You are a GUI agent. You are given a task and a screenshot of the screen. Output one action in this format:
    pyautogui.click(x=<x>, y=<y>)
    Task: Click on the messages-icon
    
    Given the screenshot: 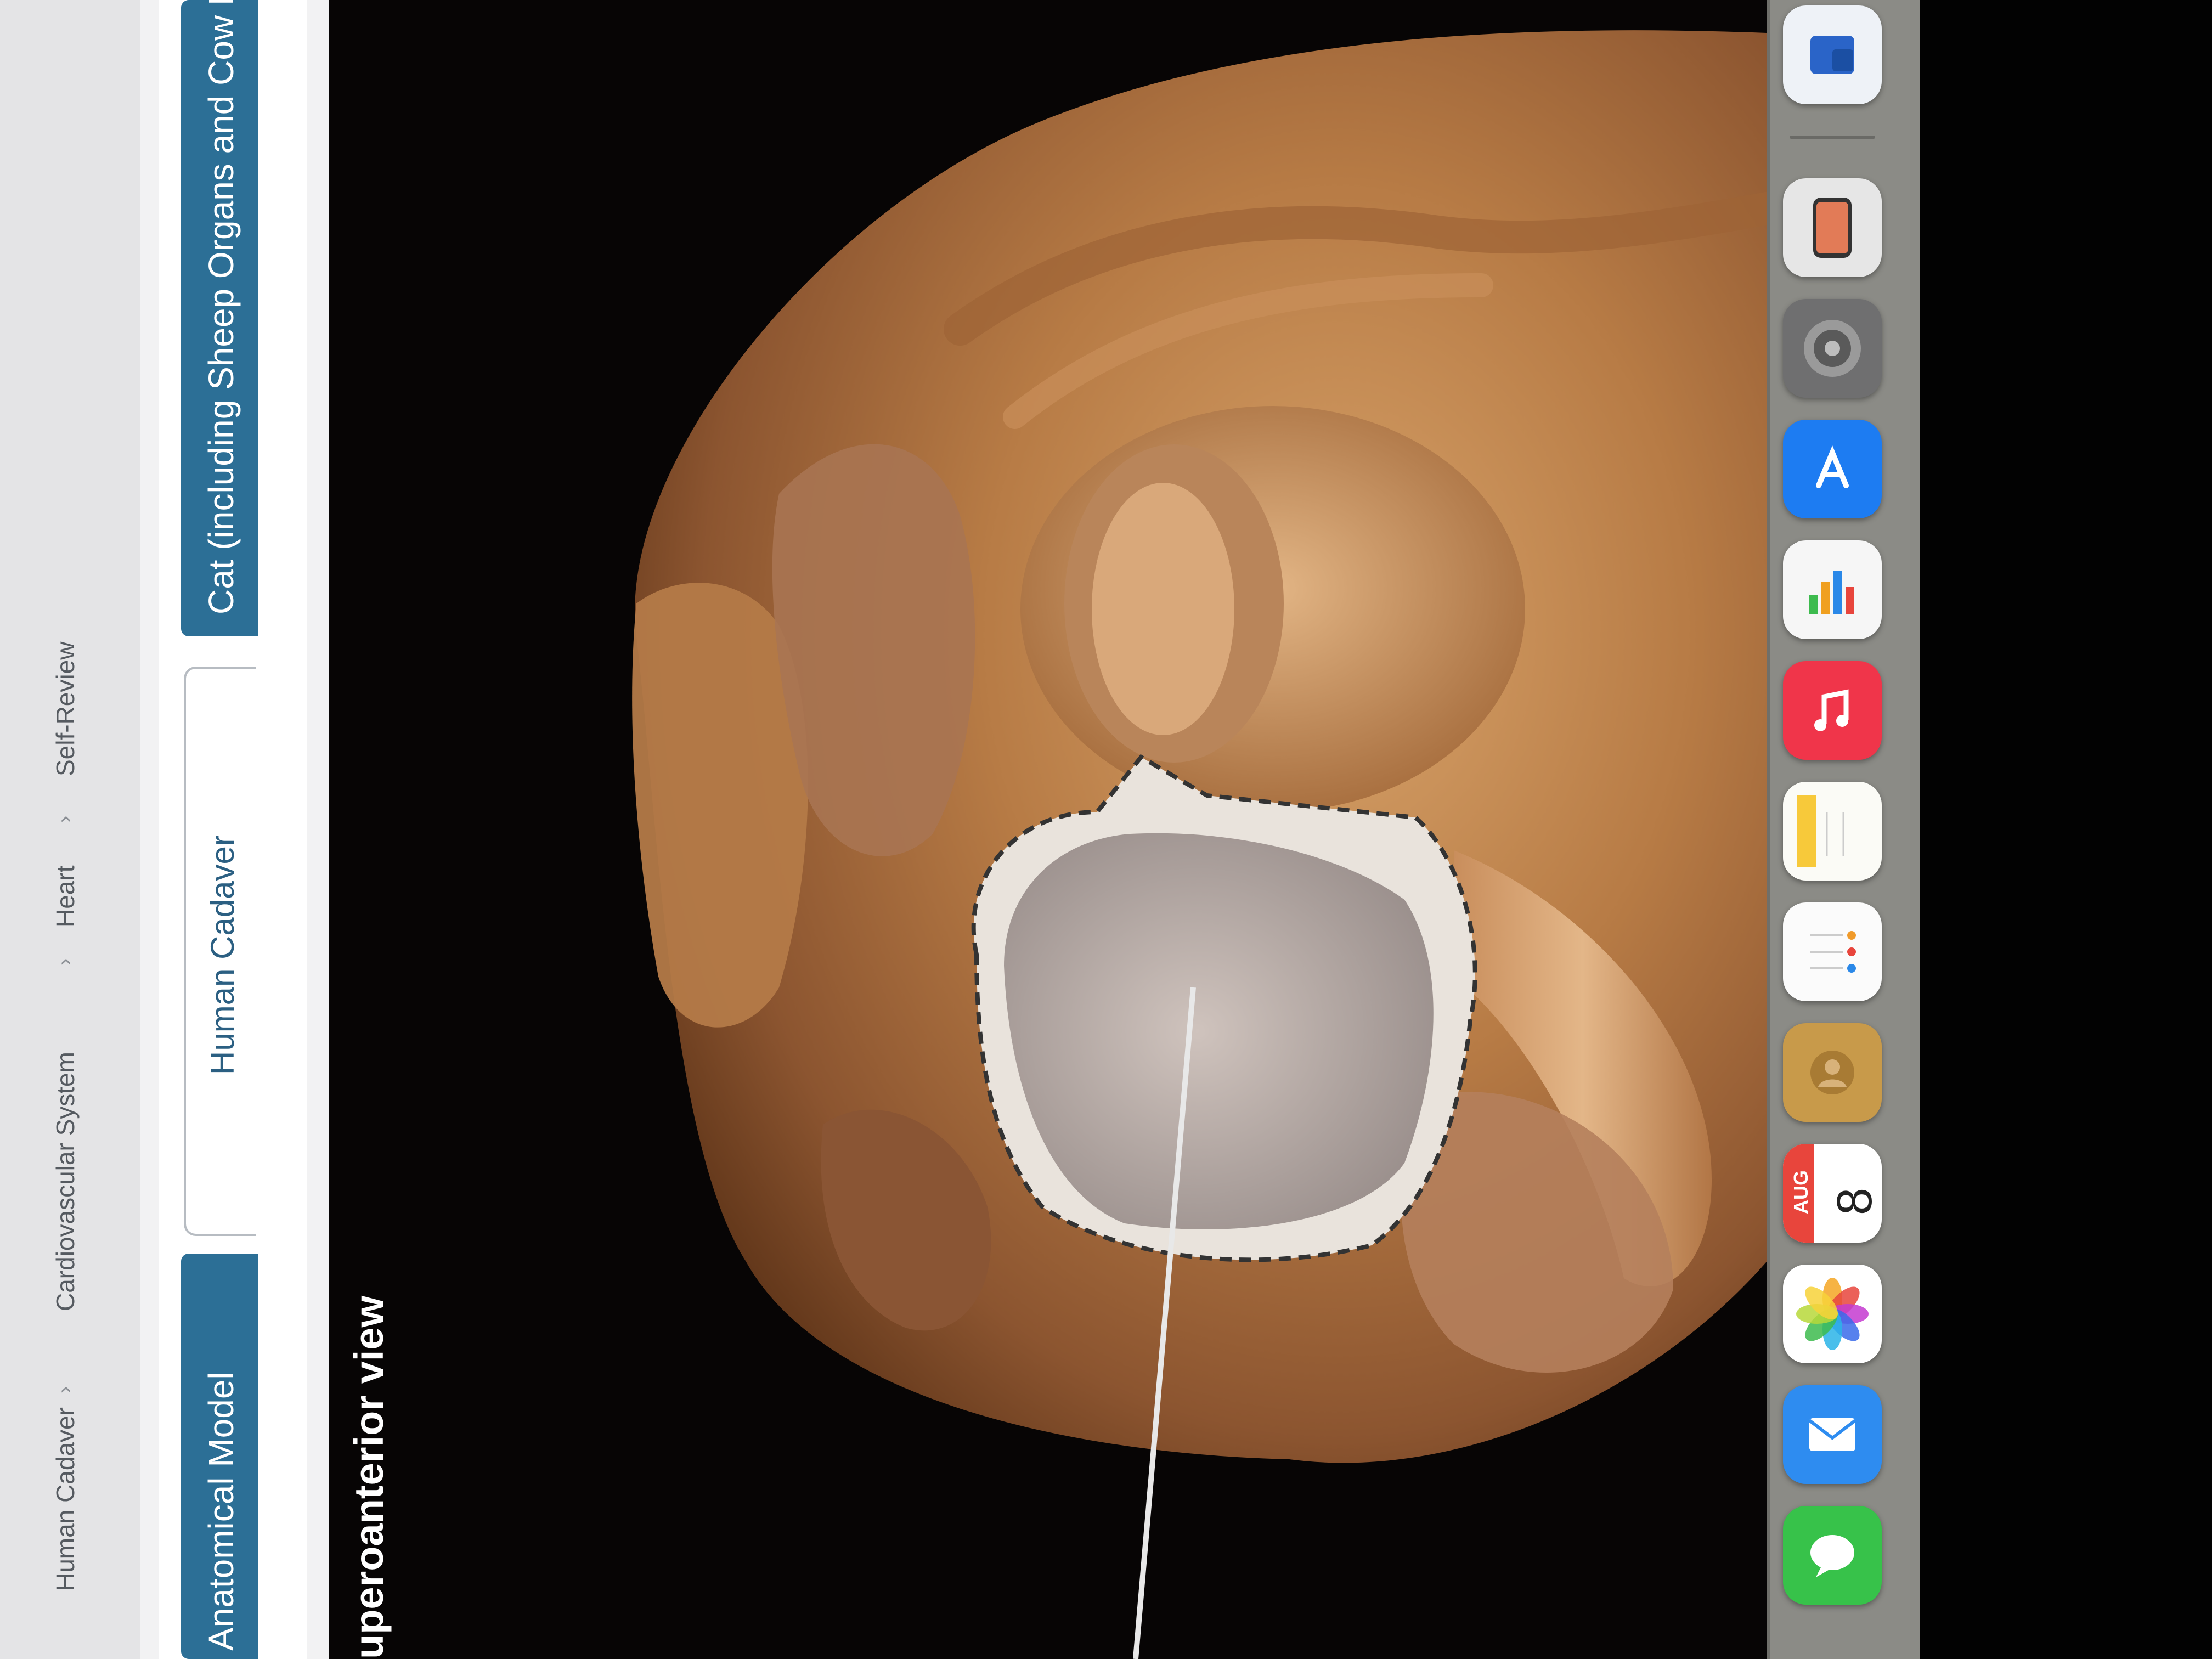 What is the action you would take?
    pyautogui.click(x=1833, y=1555)
    